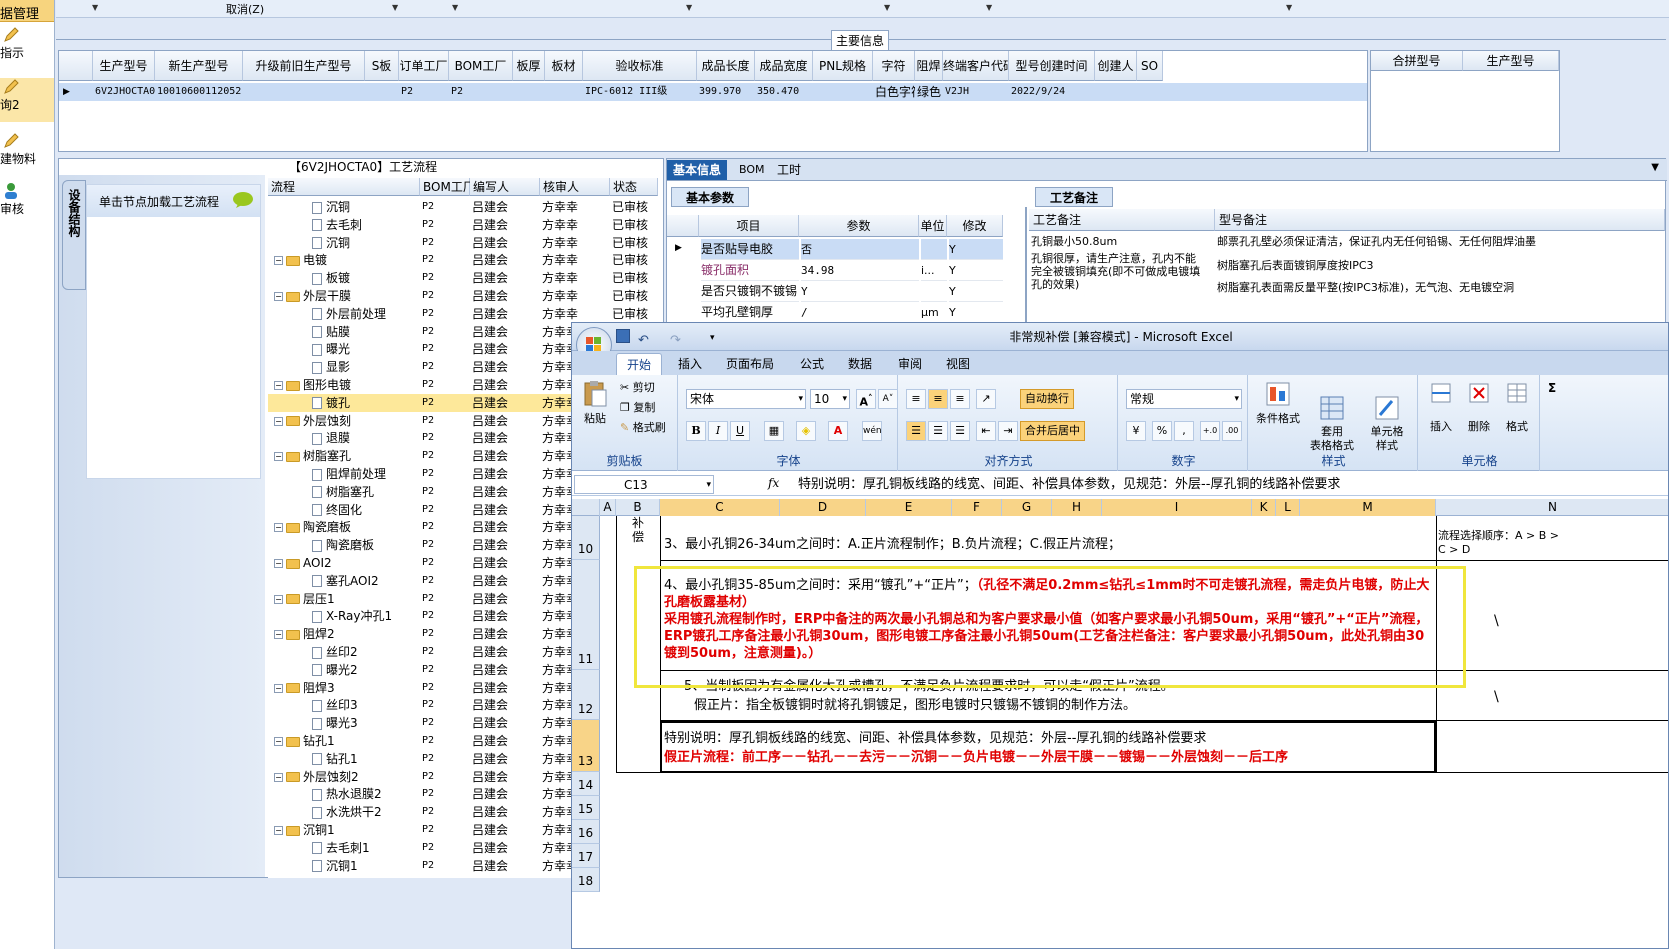 The height and width of the screenshot is (949, 1669). Describe the element at coordinates (27, 43) in the screenshot. I see `nav-item-instruction: 指示` at that location.